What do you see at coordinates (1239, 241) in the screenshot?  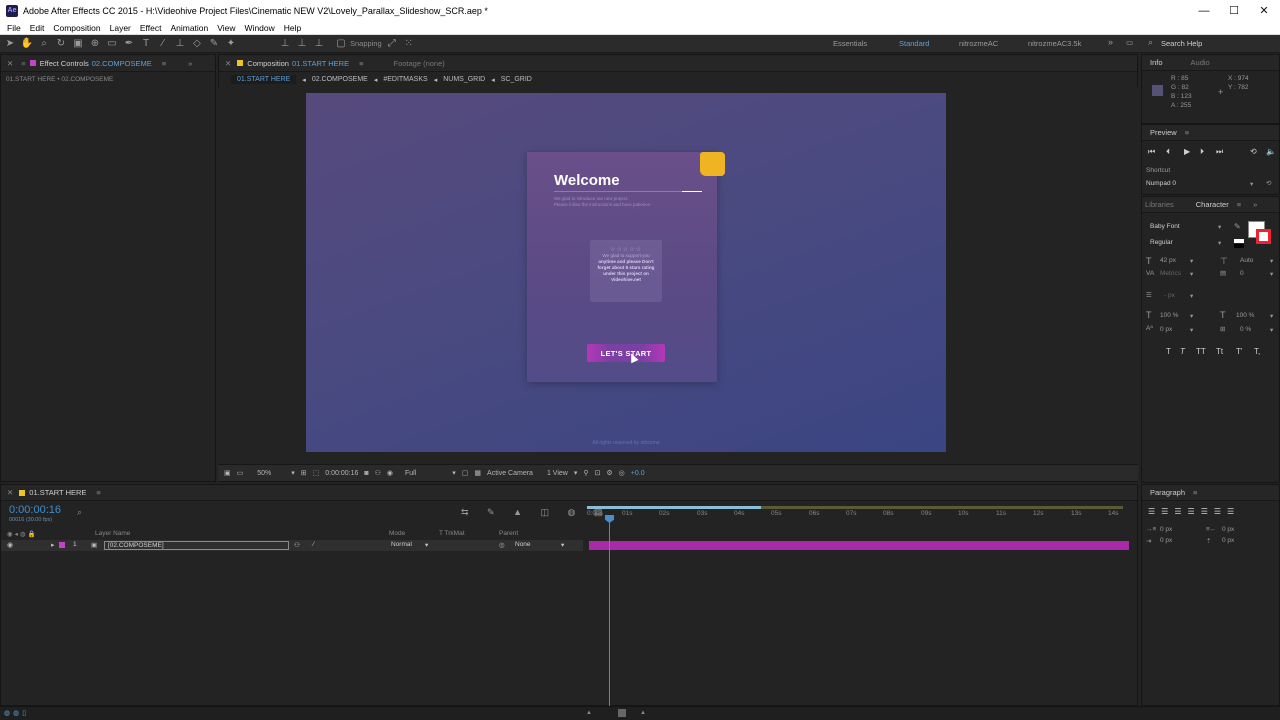 I see `set-white-icon` at bounding box center [1239, 241].